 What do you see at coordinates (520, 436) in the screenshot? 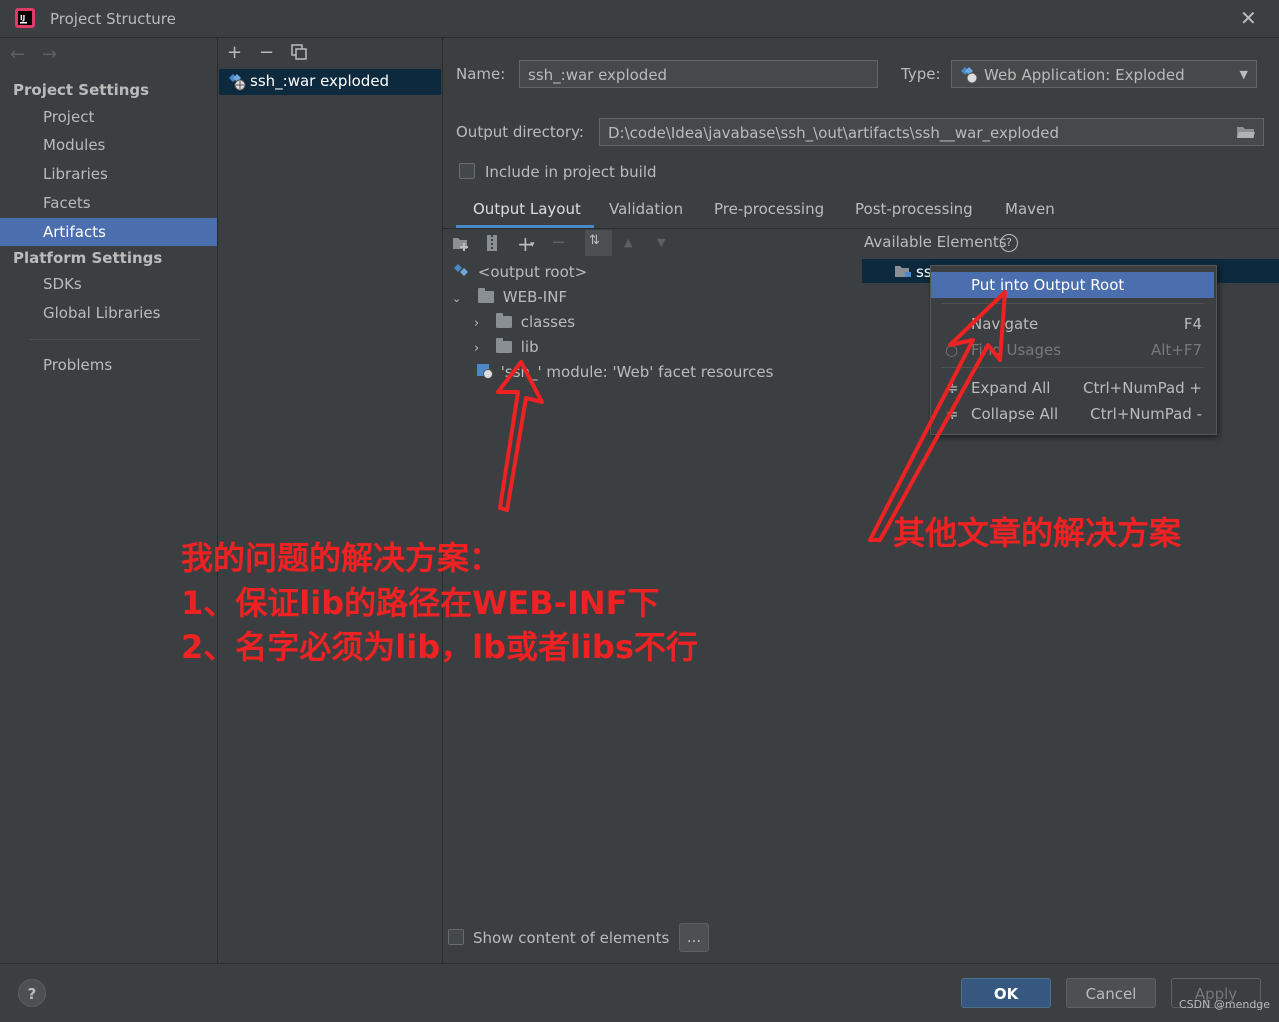
I see `red-arrow-left` at bounding box center [520, 436].